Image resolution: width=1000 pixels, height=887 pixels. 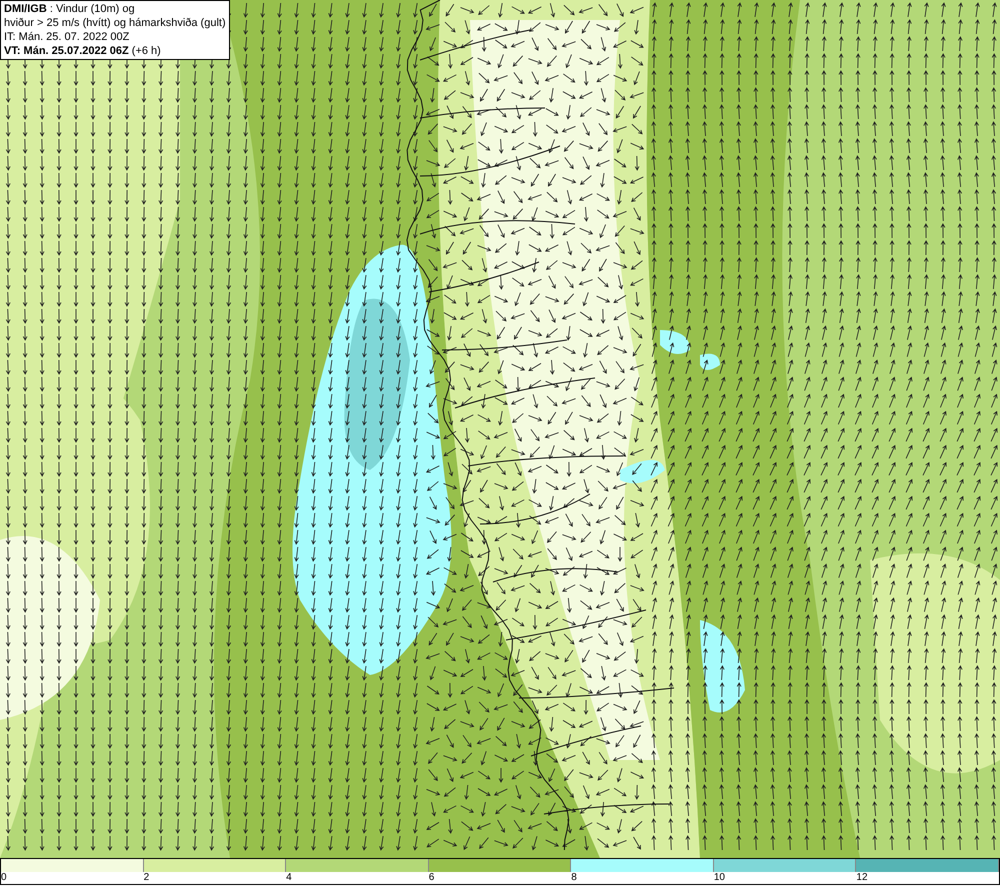 I want to click on legend-tick-label: 12, so click(x=862, y=878).